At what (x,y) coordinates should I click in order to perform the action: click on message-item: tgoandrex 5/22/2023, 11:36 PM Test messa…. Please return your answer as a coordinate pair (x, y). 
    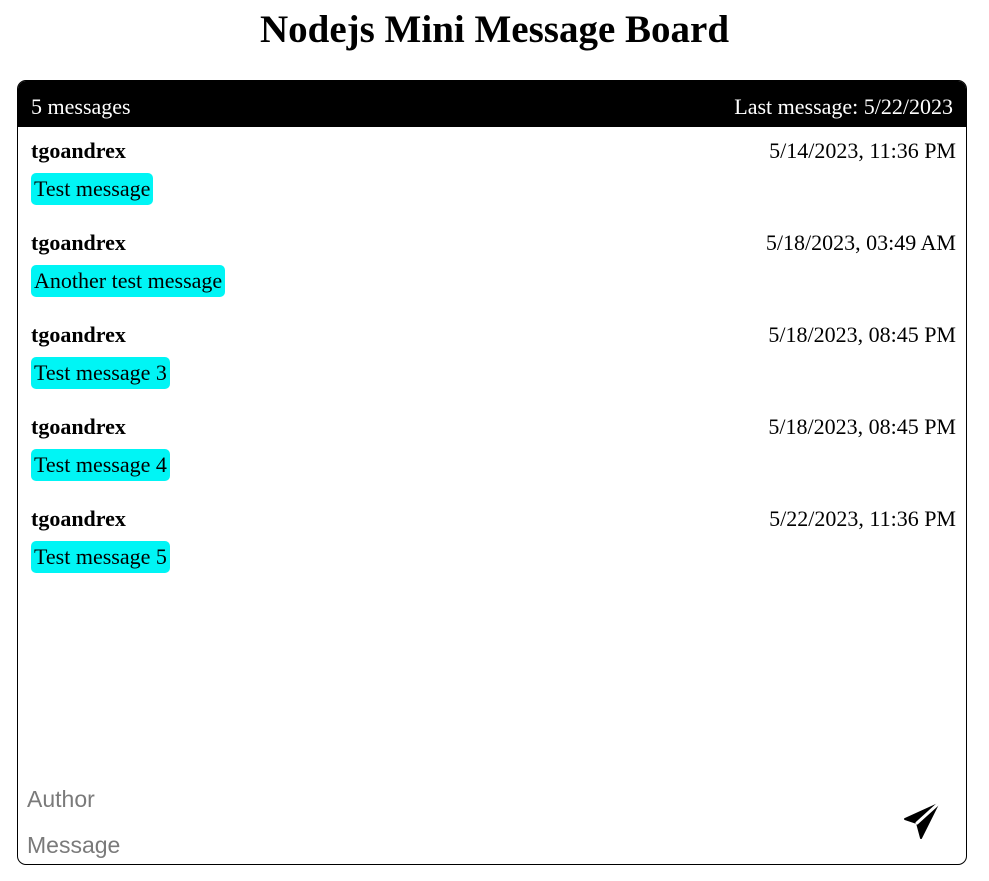
    Looking at the image, I should click on (493, 535).